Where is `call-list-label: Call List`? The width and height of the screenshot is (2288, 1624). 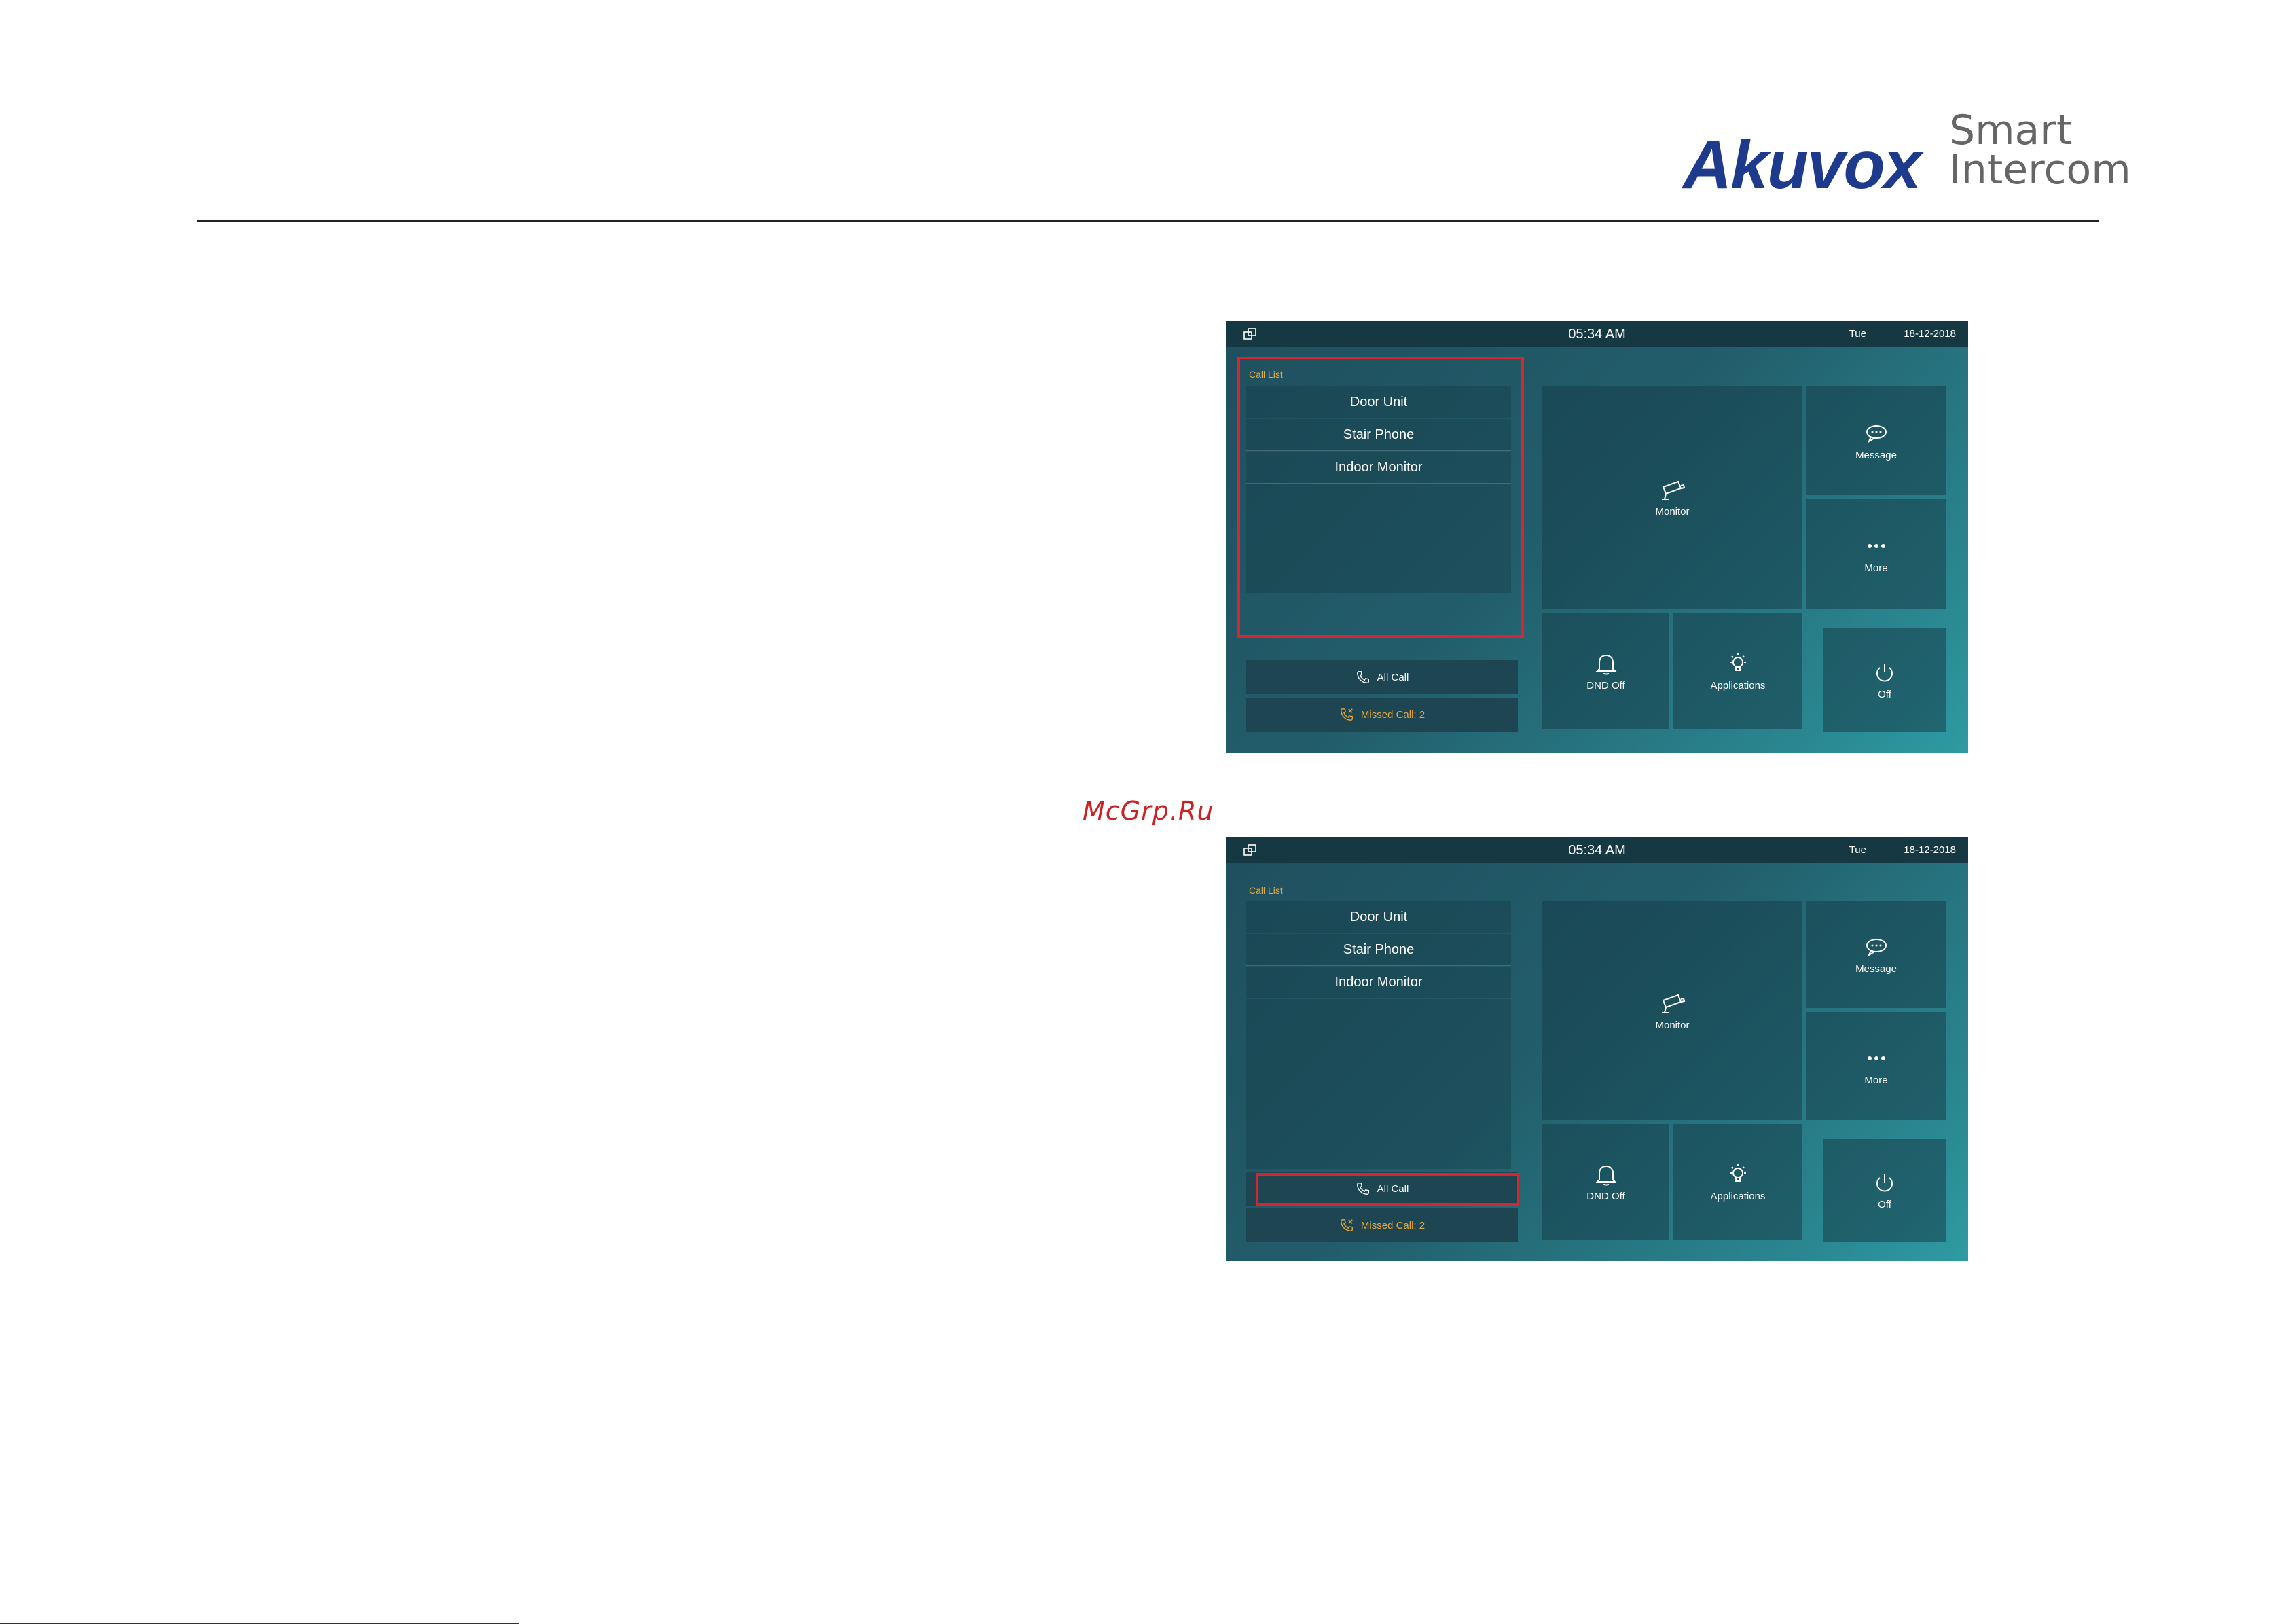 call-list-label: Call List is located at coordinates (1266, 890).